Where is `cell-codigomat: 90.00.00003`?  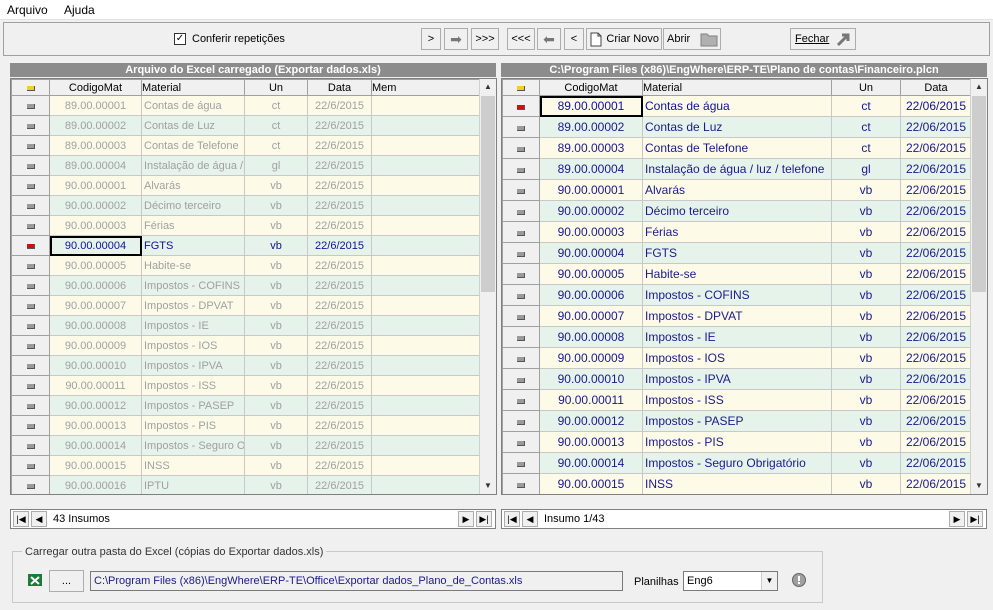 cell-codigomat: 90.00.00003 is located at coordinates (591, 232).